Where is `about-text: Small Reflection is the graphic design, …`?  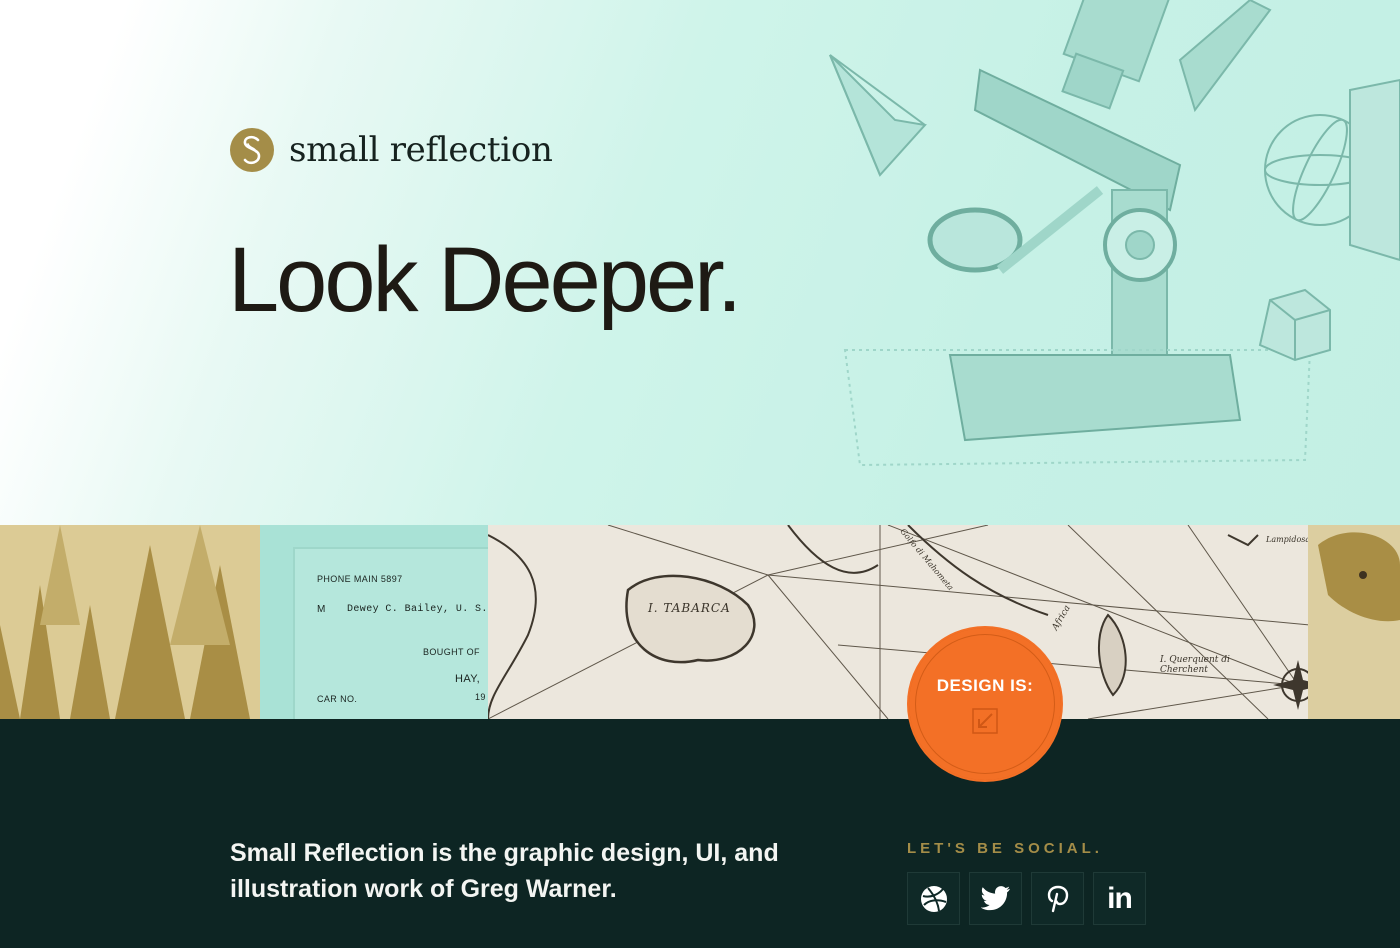
about-text: Small Reflection is the graphic design, … is located at coordinates (504, 871).